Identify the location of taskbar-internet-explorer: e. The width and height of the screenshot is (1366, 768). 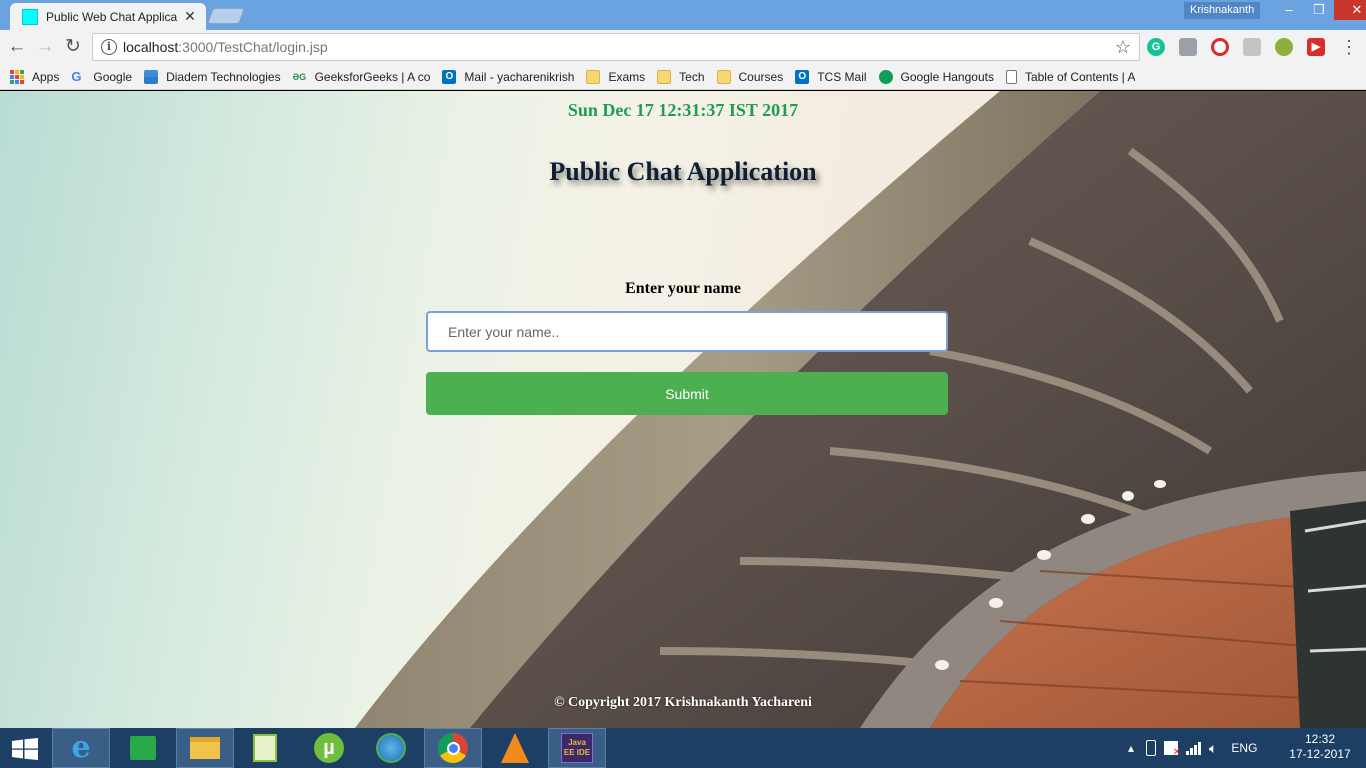
(81, 748).